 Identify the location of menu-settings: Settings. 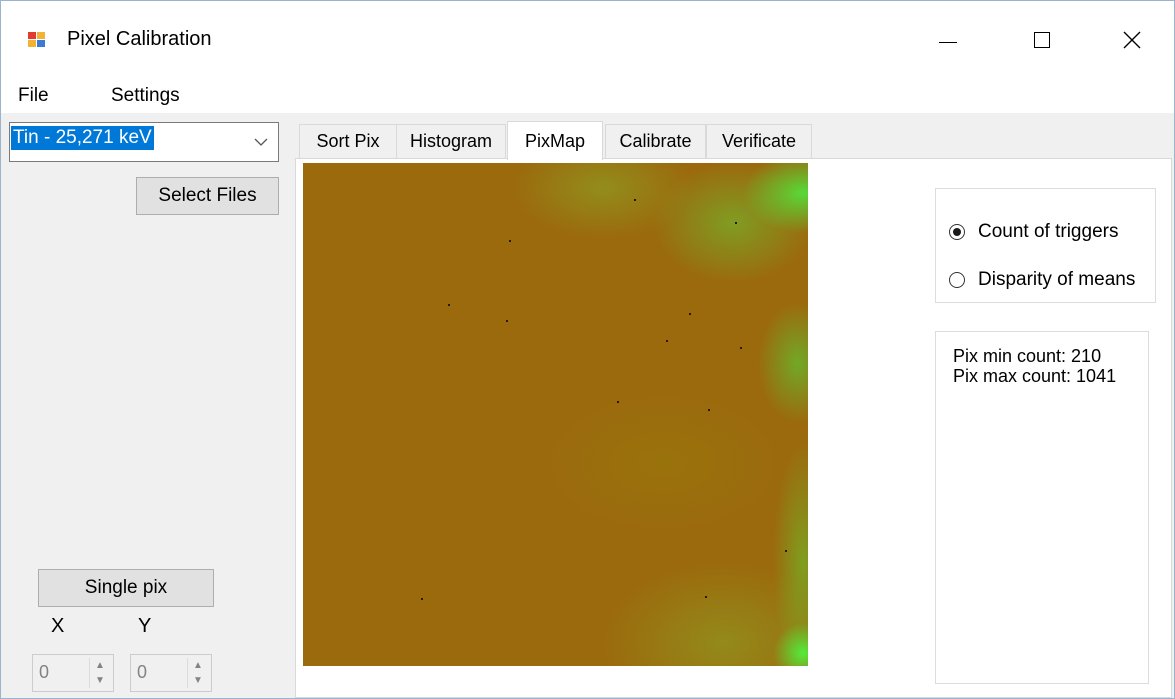
(145, 96).